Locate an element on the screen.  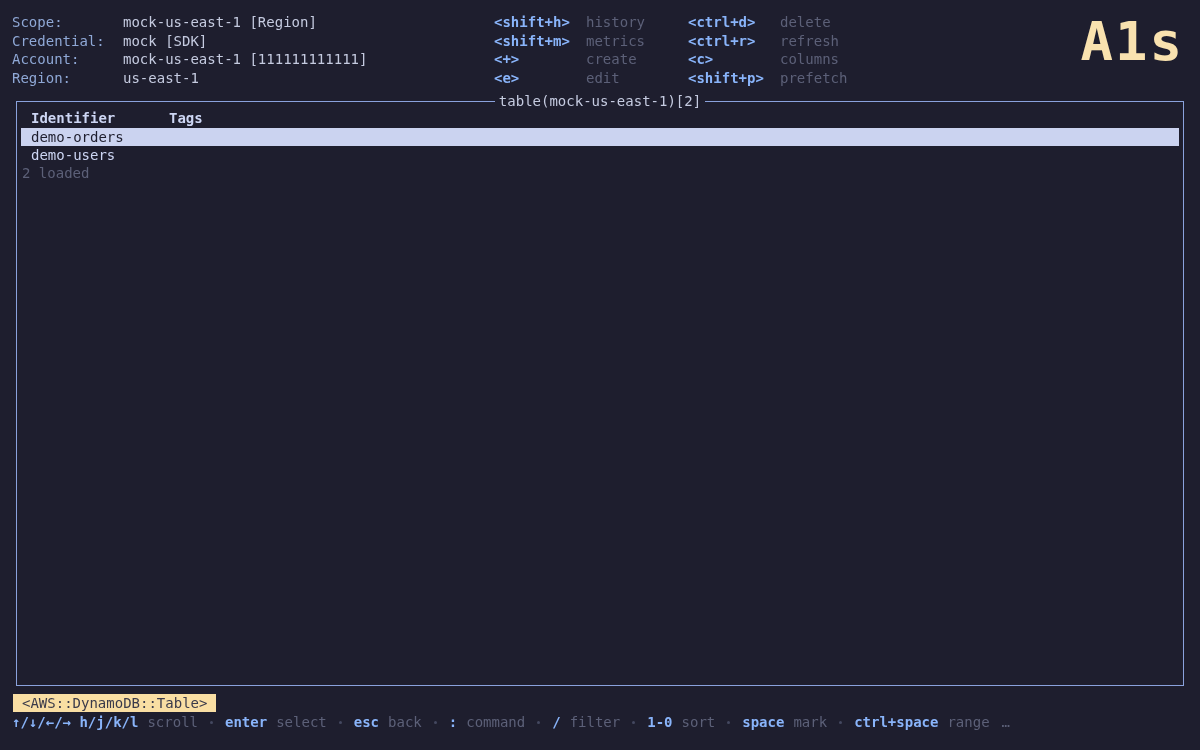
hint-action: back is located at coordinates (405, 722).